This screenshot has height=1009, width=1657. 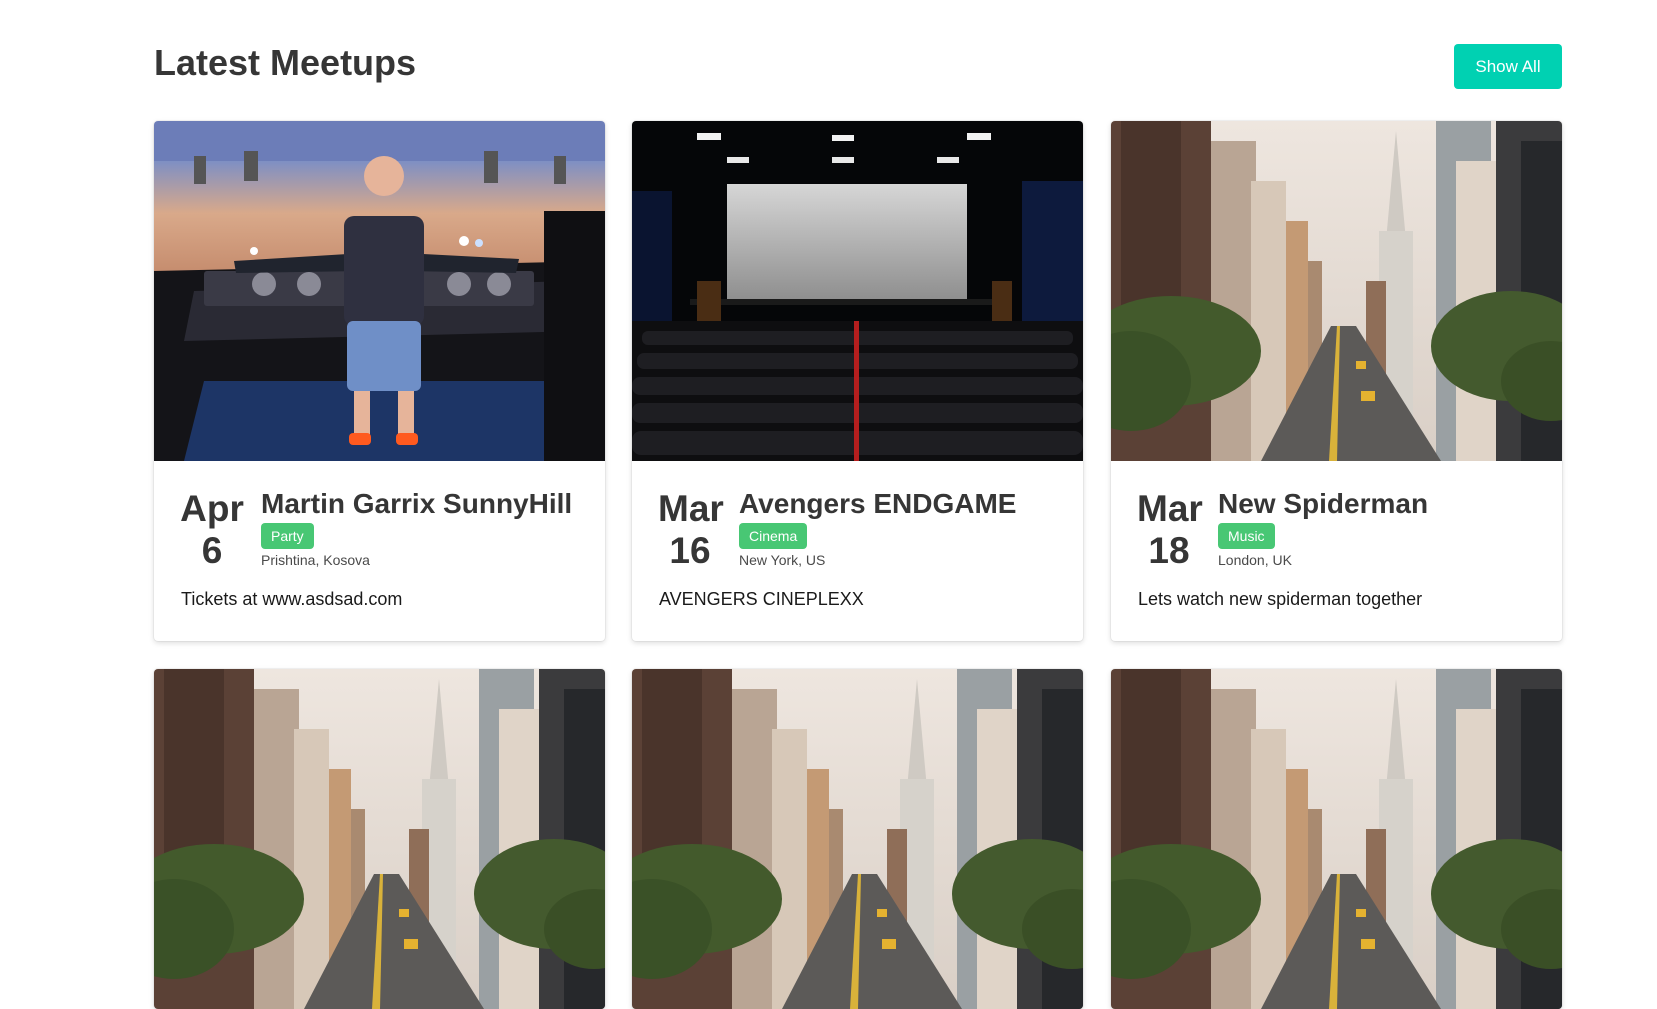 I want to click on meetup-description: Tickets at www.asdsad.com, so click(x=292, y=599).